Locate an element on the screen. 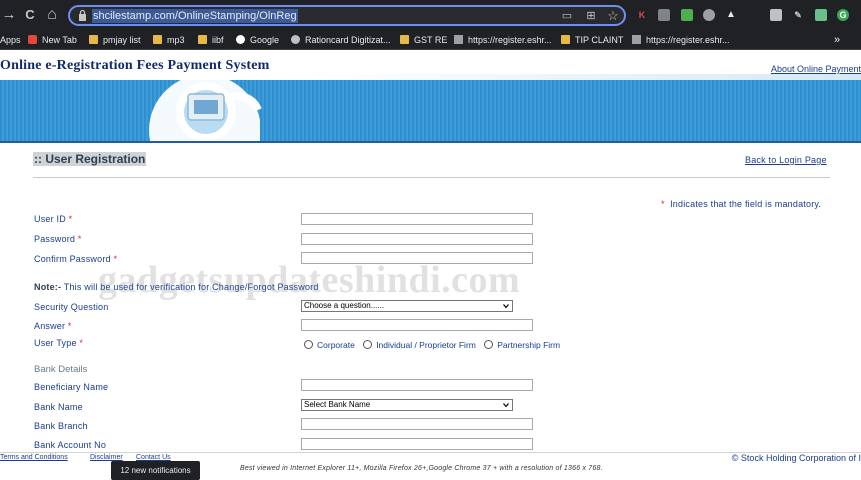  about-online-payment-link: About Online Payment is located at coordinates (816, 69).